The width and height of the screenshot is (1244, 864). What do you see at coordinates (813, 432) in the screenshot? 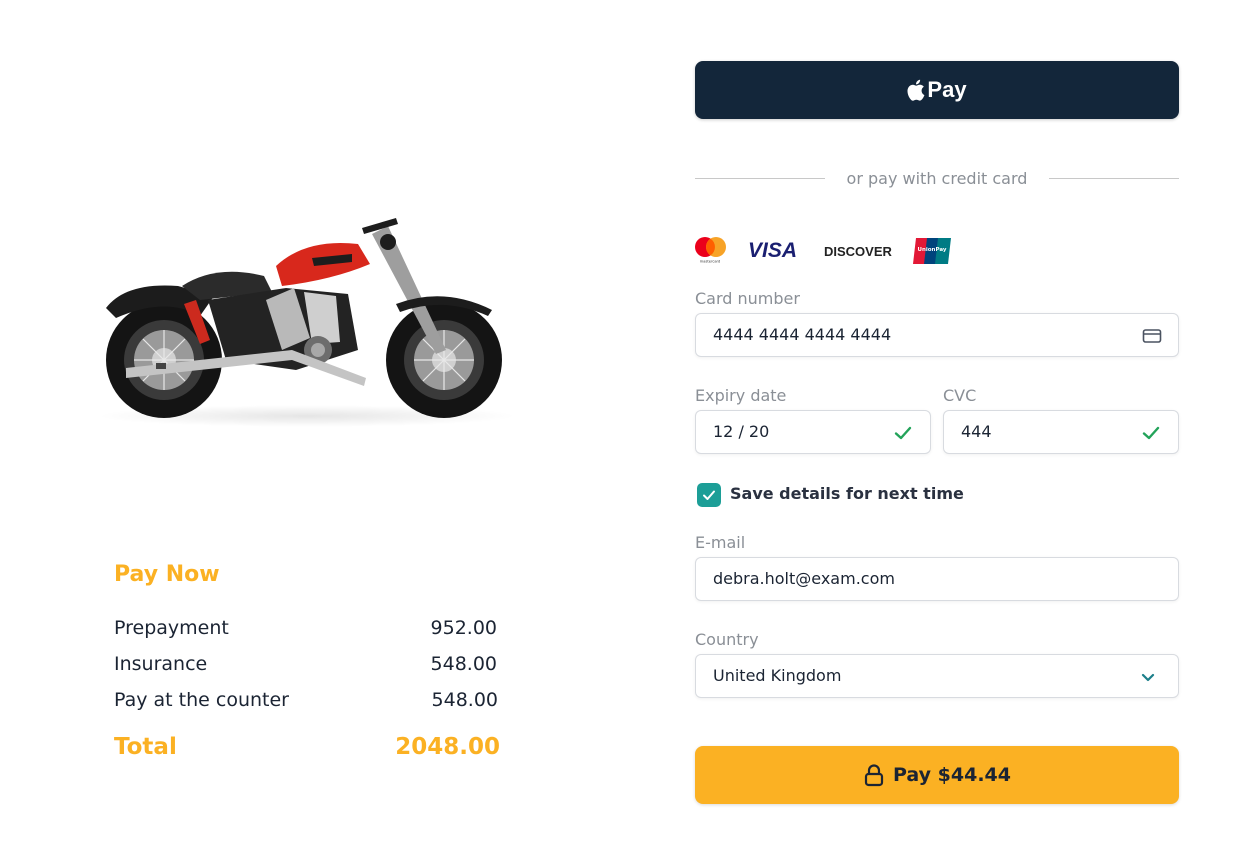
I see `expiry-field: 12 / 20` at bounding box center [813, 432].